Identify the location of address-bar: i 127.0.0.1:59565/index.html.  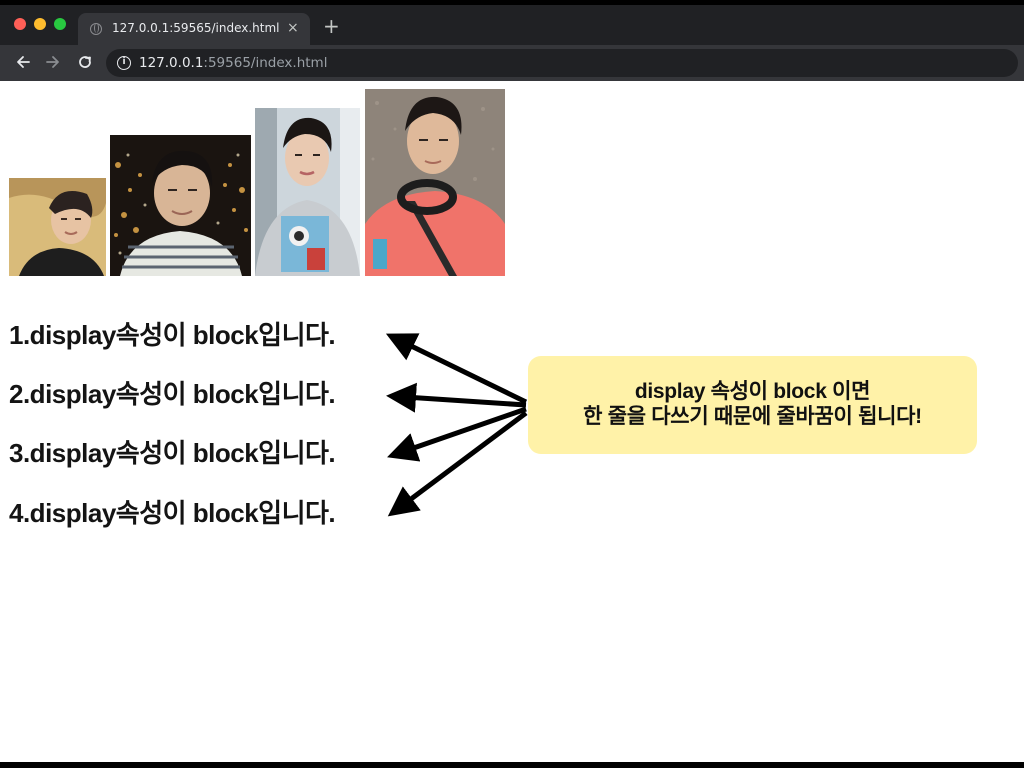
(562, 63).